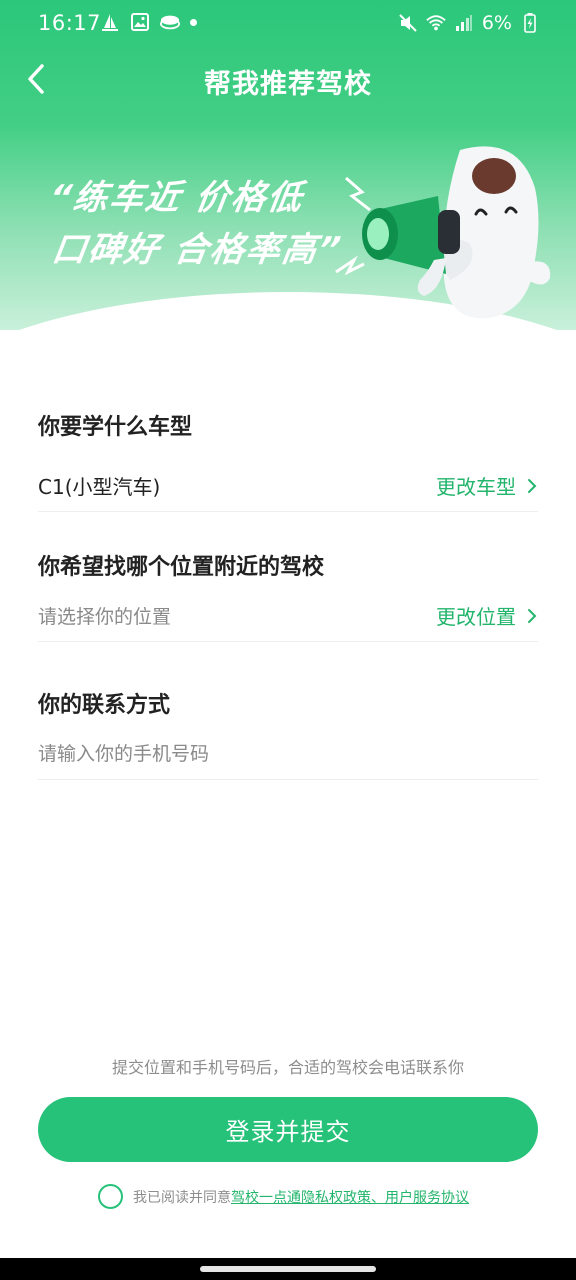 The image size is (576, 1280). Describe the element at coordinates (197, 250) in the screenshot. I see `slogan-line-2: 口碑好 合格率高”` at that location.